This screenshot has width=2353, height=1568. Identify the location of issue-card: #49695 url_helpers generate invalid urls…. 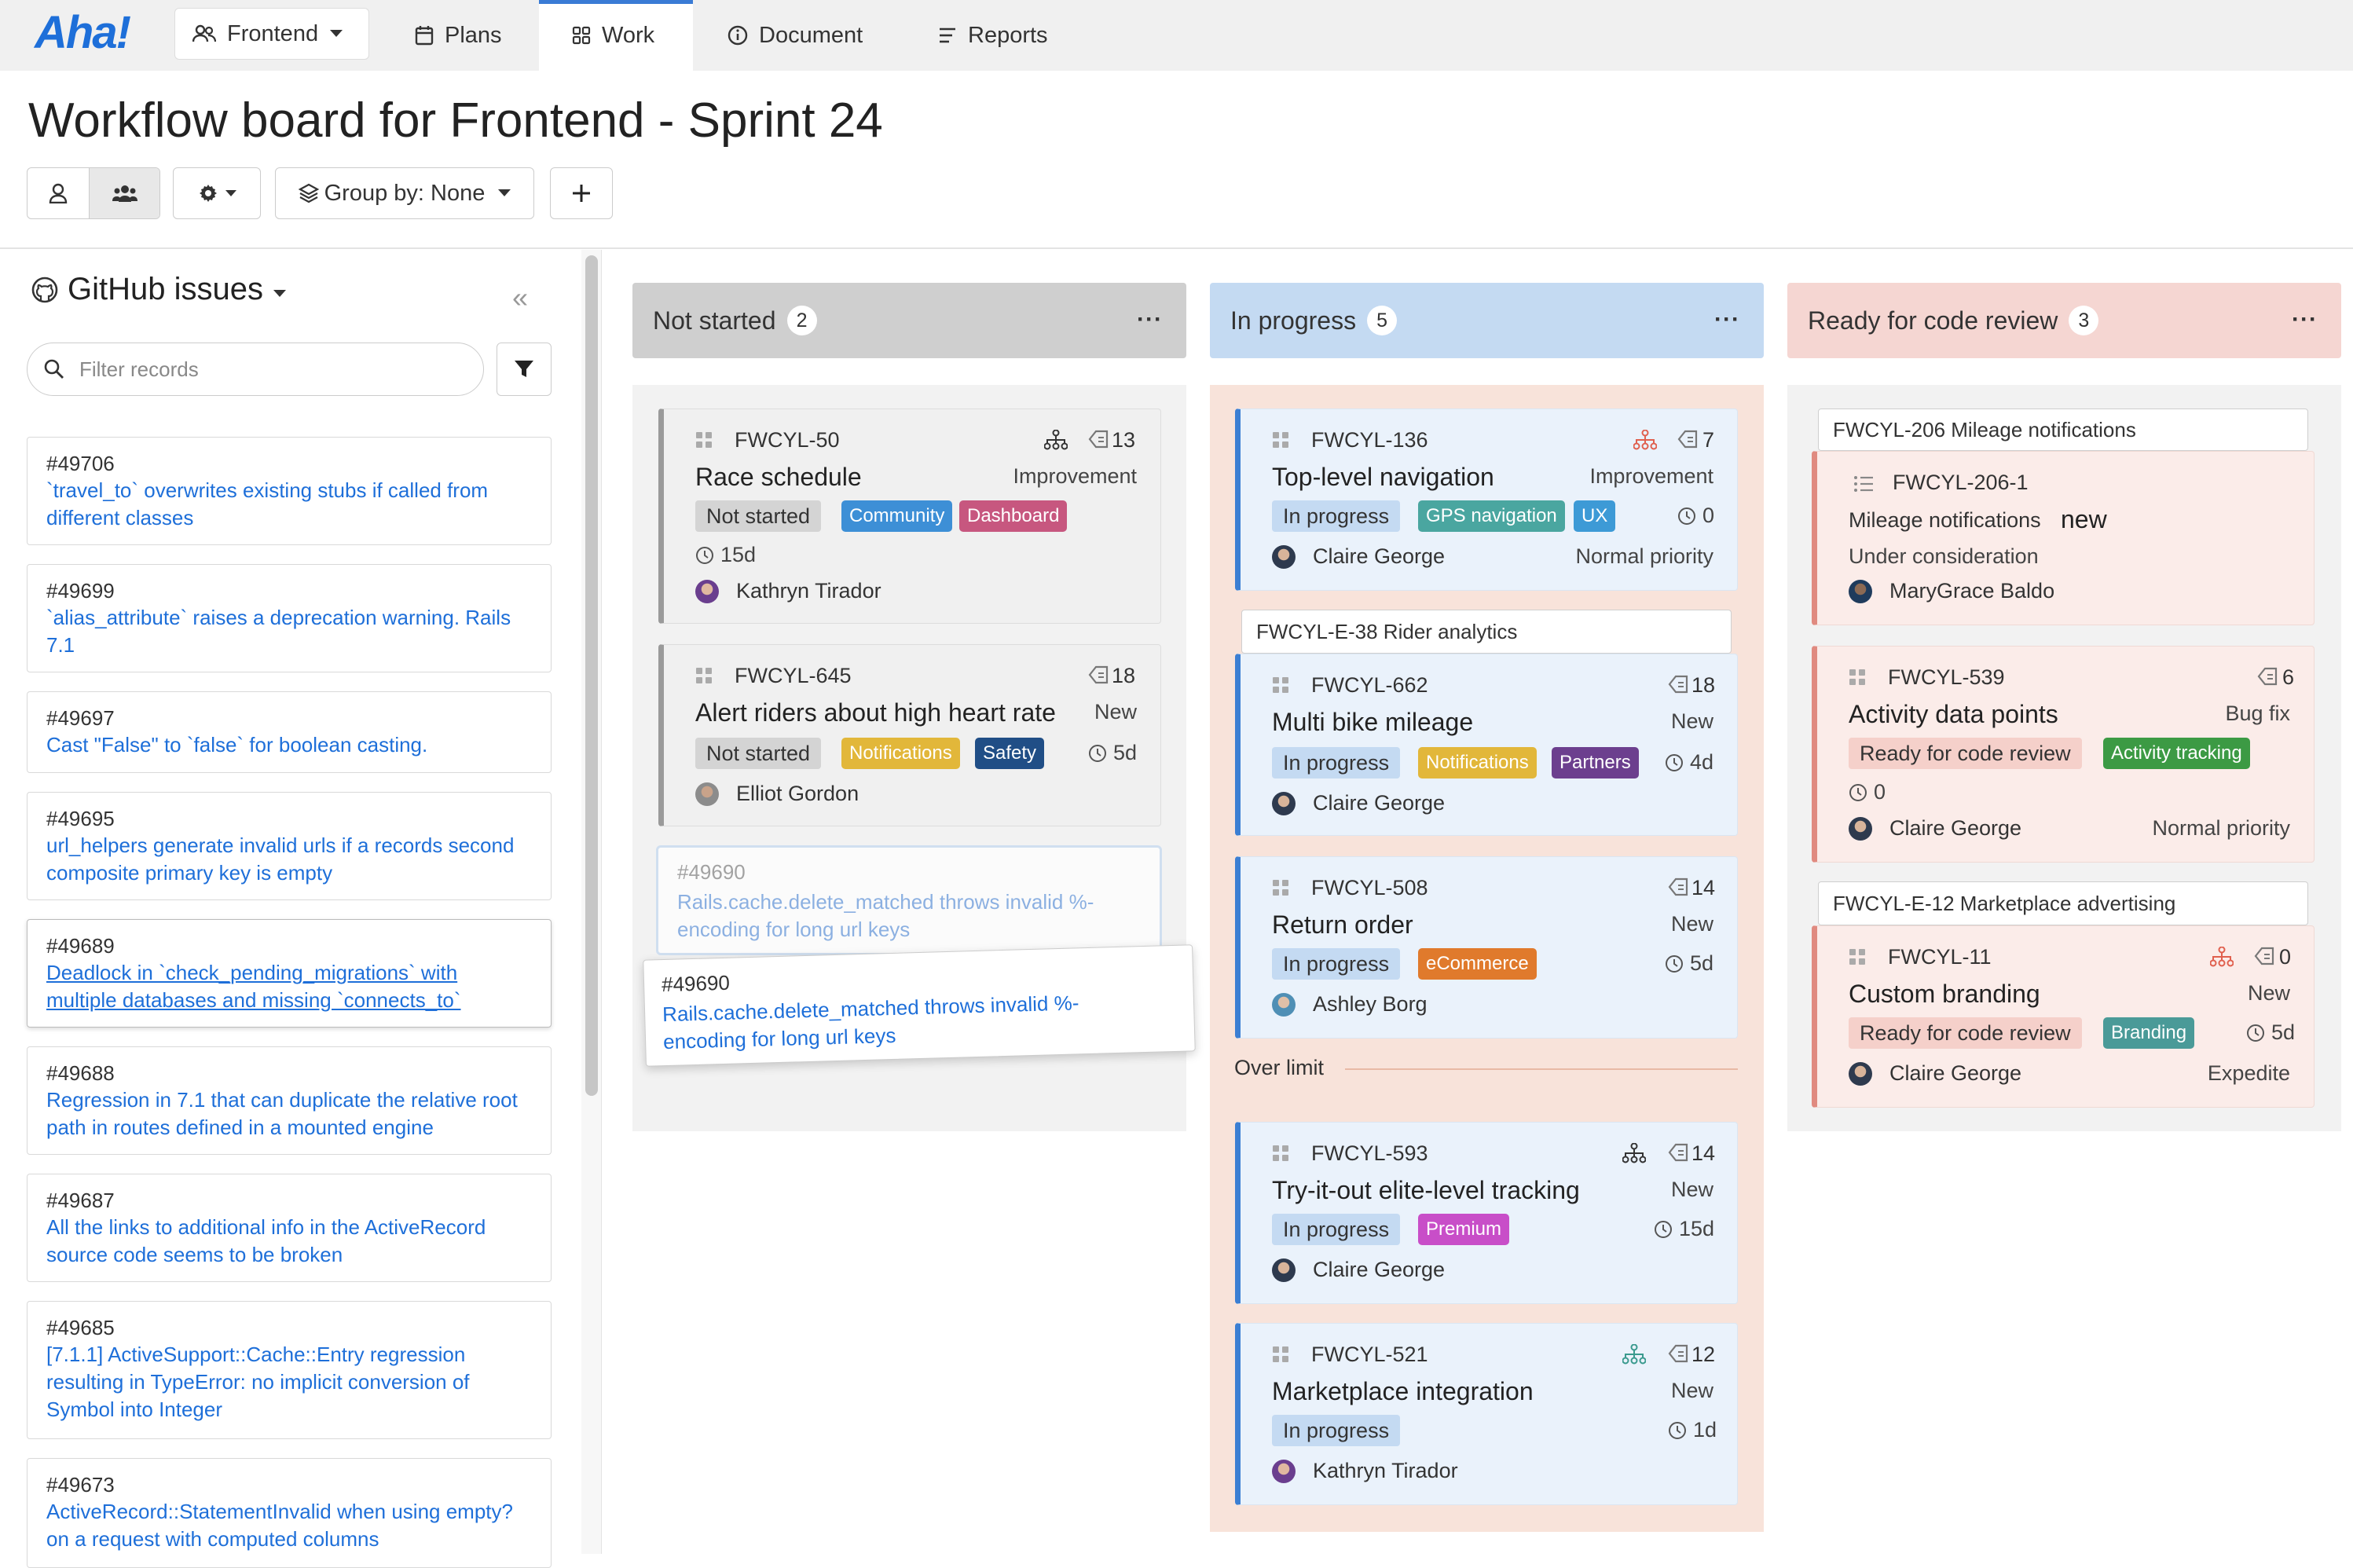
(289, 846).